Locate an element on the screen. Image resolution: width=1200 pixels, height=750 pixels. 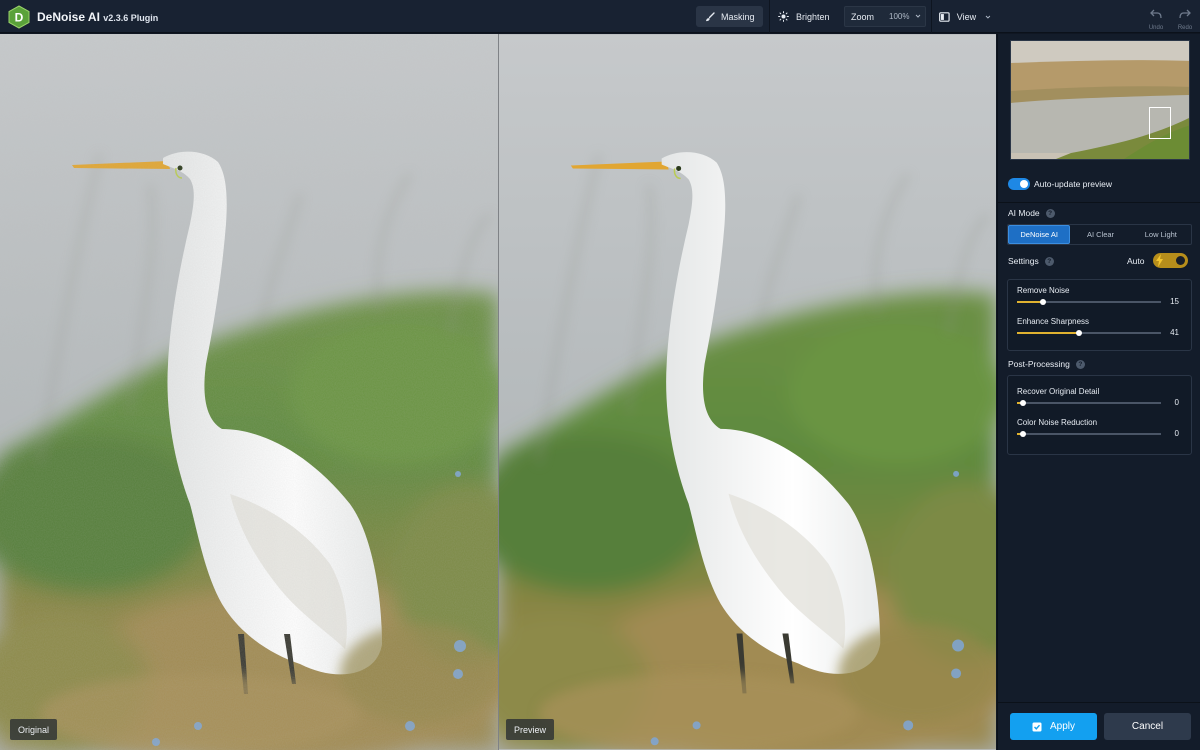
auto-update-label: Auto-update preview is located at coordinates (1073, 184).